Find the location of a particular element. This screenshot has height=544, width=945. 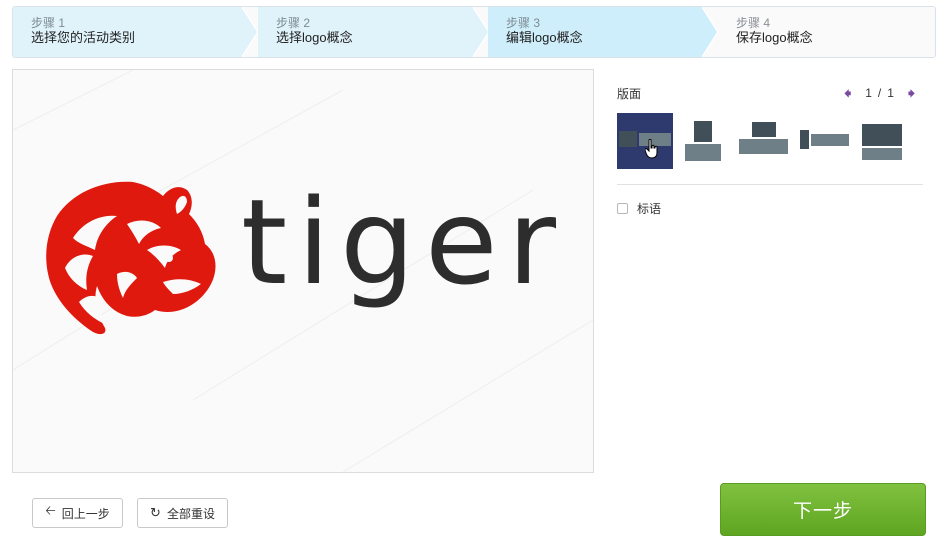

layout-option-icon-top-text-bottom is located at coordinates (707, 141).